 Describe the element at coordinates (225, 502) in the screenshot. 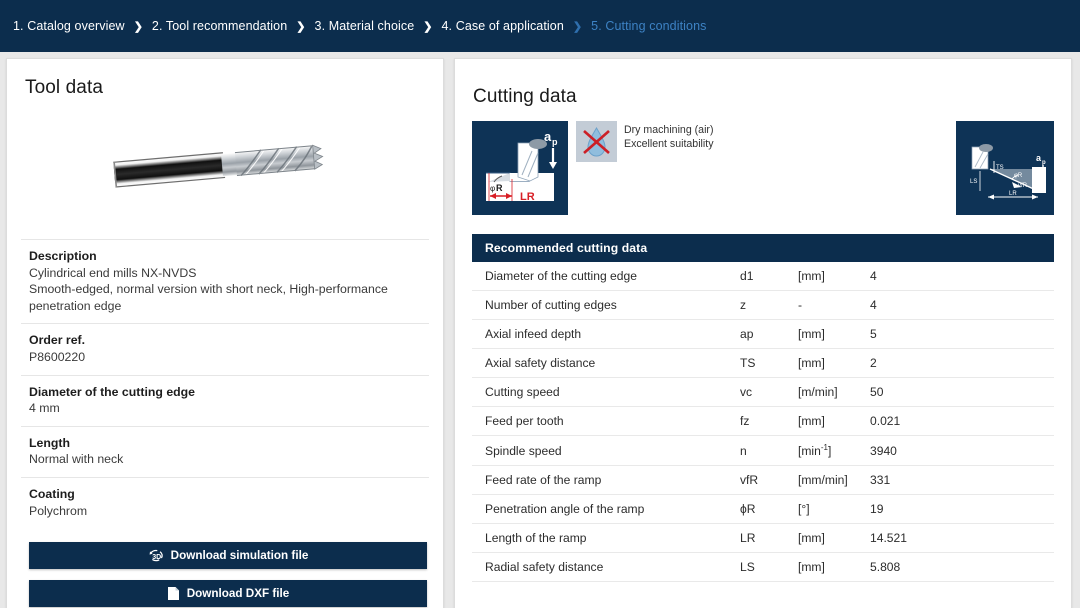

I see `tool-spec-row: Coating Polychrom` at that location.